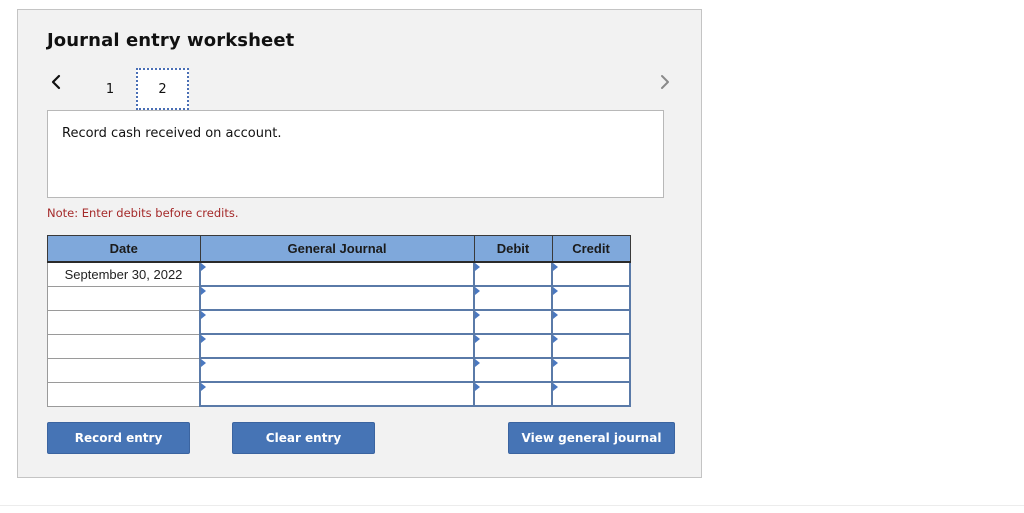 This screenshot has height=513, width=1024. Describe the element at coordinates (303, 438) in the screenshot. I see `clear-entry-button: Clear entry` at that location.